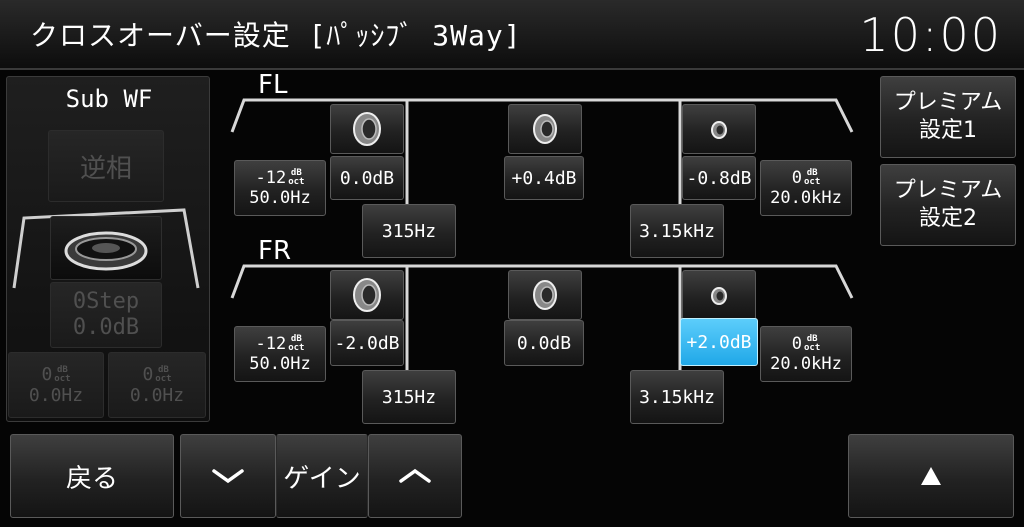  I want to click on fl-mid-gain-button: +0.4dB, so click(544, 178).